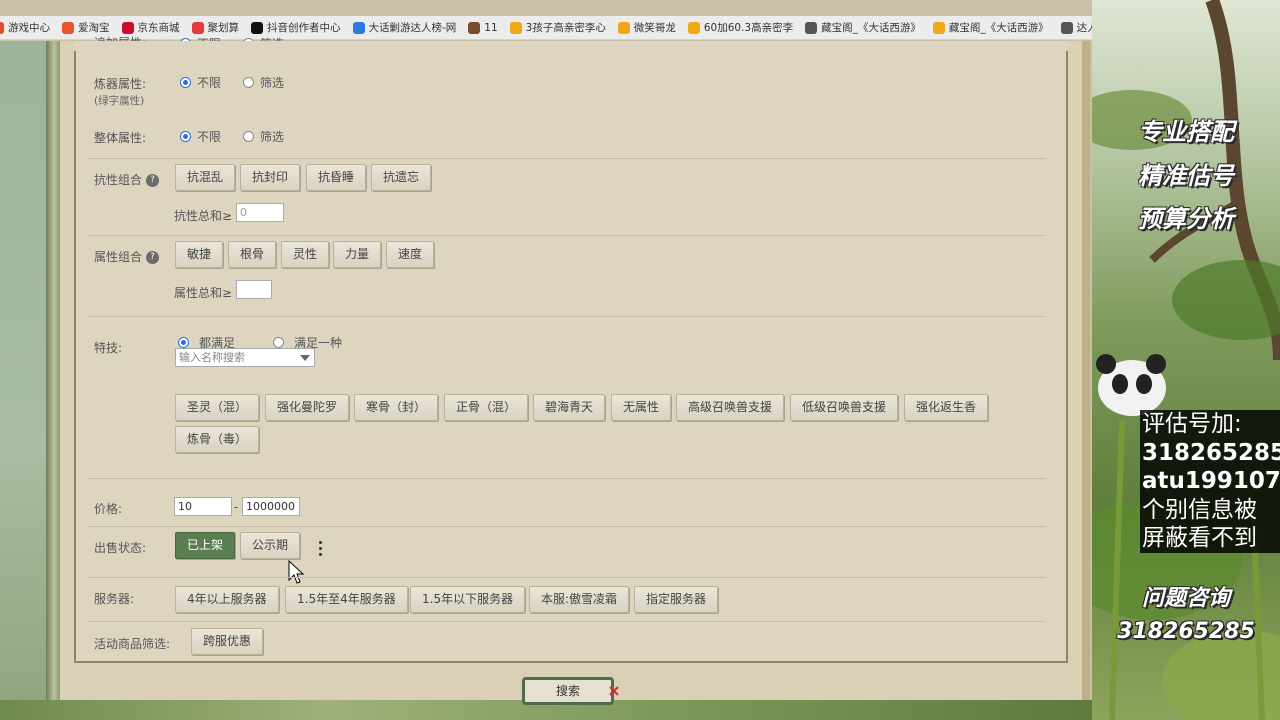 This screenshot has height=720, width=1280. Describe the element at coordinates (568, 691) in the screenshot. I see `search-button: 搜索` at that location.